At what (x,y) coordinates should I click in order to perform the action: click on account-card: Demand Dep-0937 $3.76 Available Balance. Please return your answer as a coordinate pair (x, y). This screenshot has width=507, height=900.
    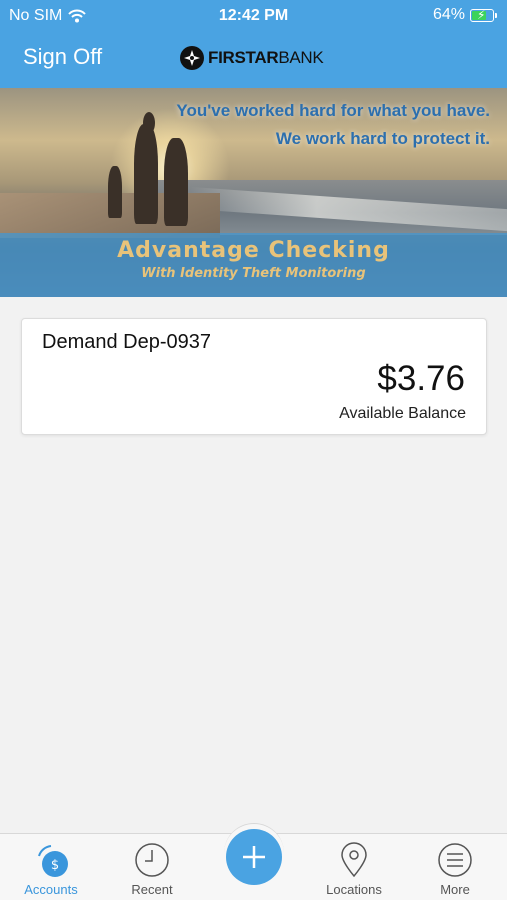
    Looking at the image, I should click on (254, 376).